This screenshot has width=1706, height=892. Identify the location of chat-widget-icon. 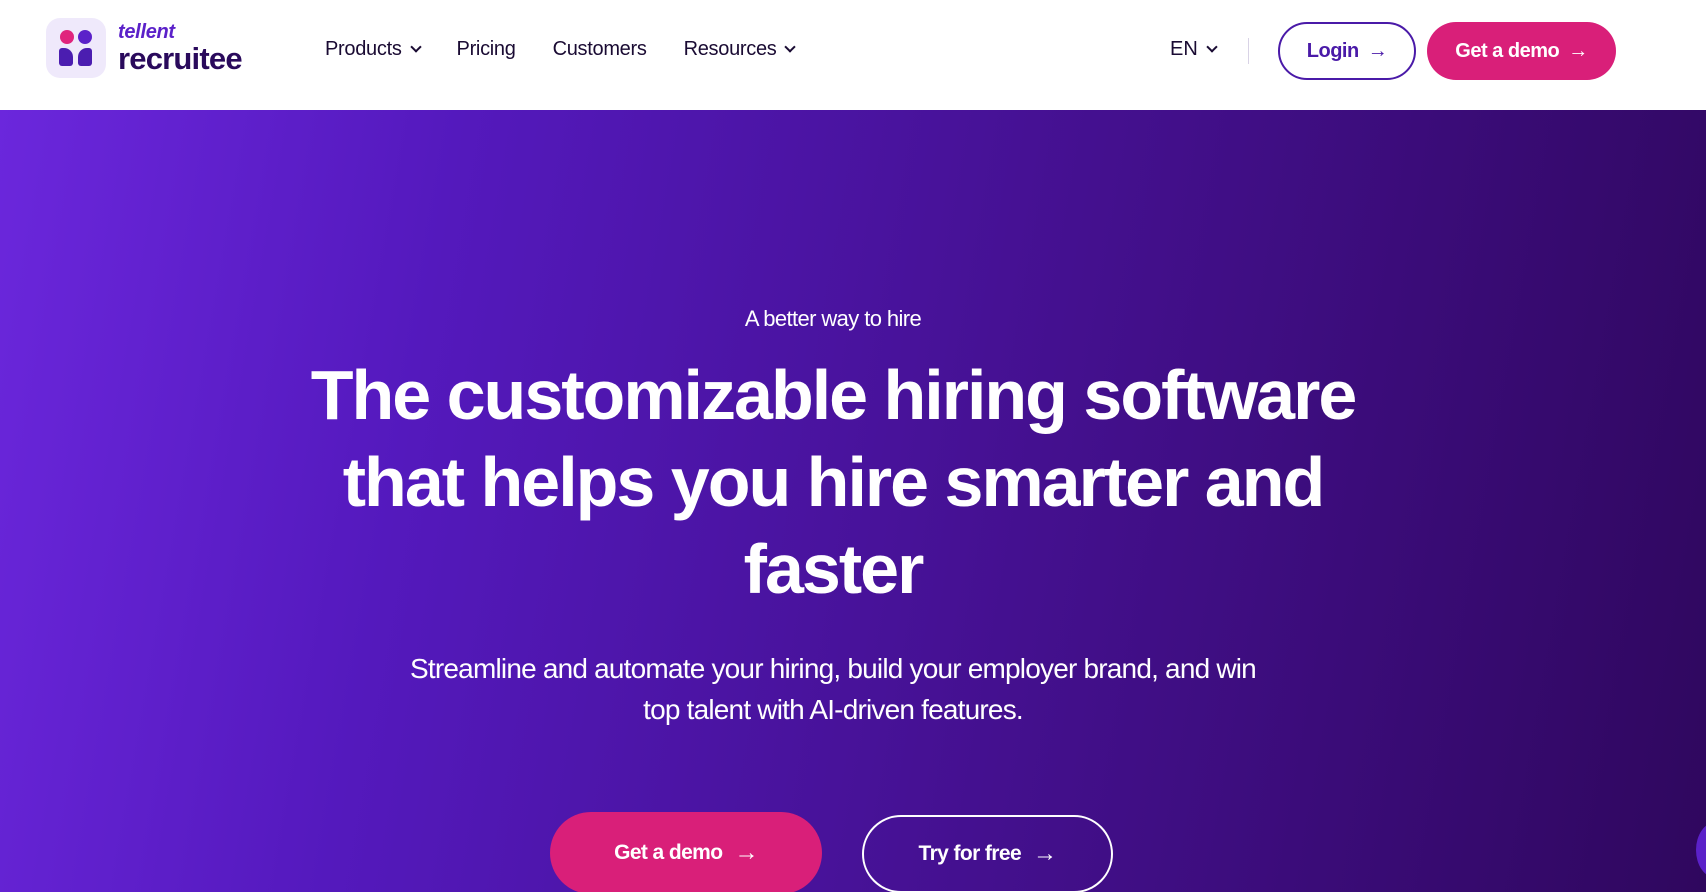
(1701, 850).